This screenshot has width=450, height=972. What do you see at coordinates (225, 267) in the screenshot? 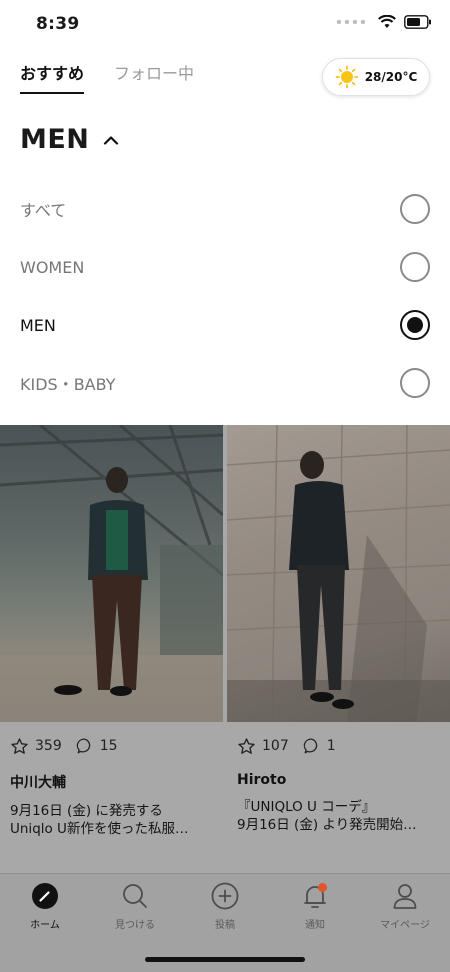
I see `category-option-women: WOMEN` at bounding box center [225, 267].